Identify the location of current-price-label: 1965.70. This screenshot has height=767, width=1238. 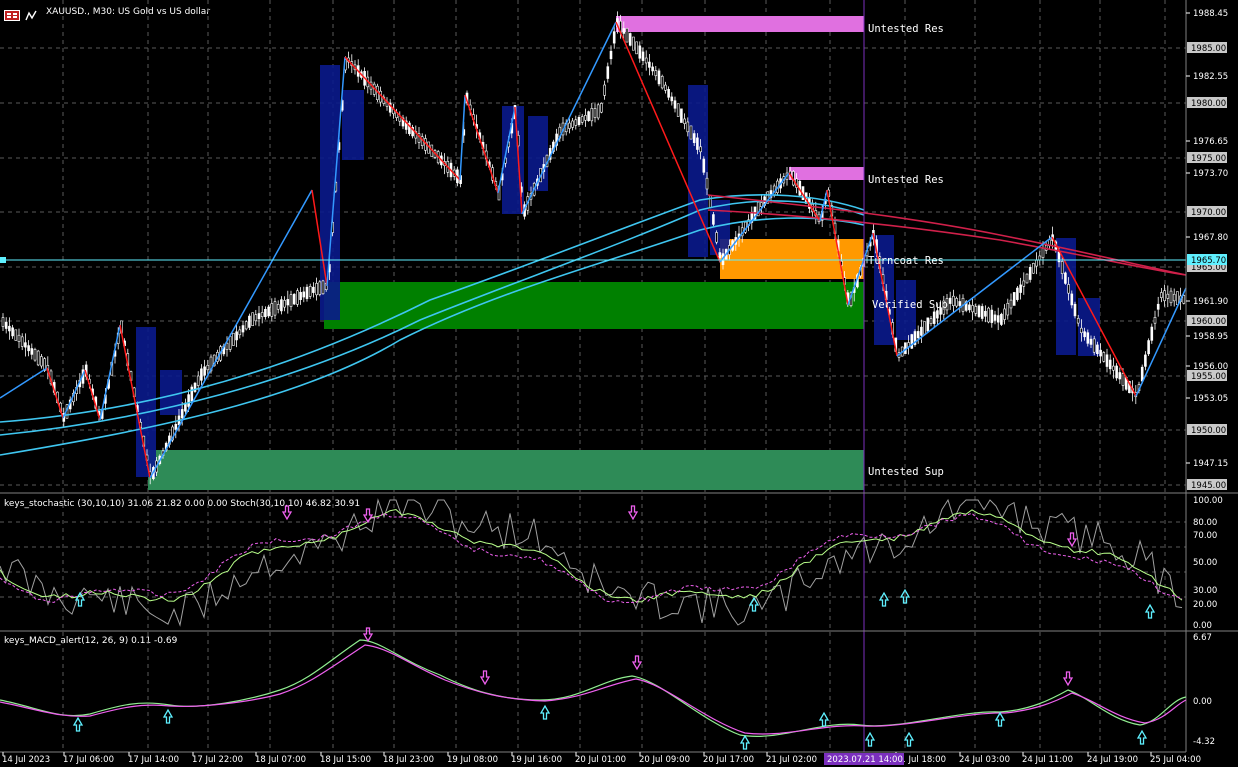
(1208, 261).